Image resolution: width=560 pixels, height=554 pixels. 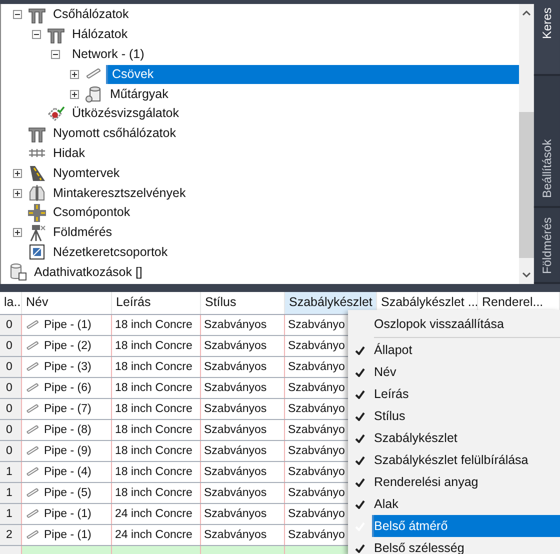 What do you see at coordinates (331, 303) in the screenshot?
I see `column-header: Szabálykészlet` at bounding box center [331, 303].